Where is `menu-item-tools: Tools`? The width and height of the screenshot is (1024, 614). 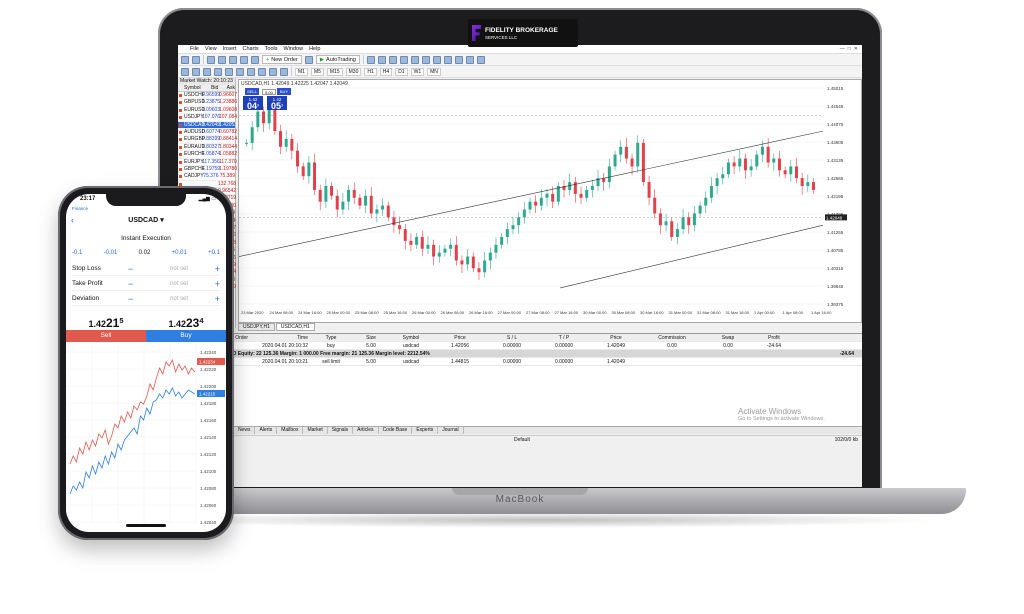 menu-item-tools: Tools is located at coordinates (271, 49).